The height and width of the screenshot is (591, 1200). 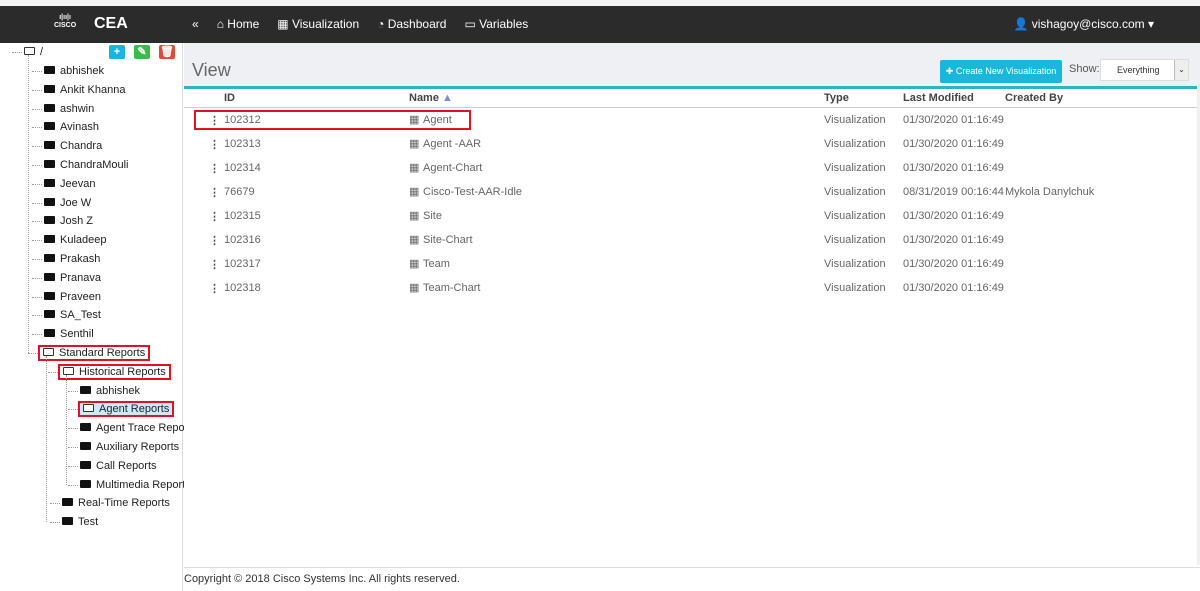 I want to click on tree-folder: Ankit Khanna, so click(x=84, y=90).